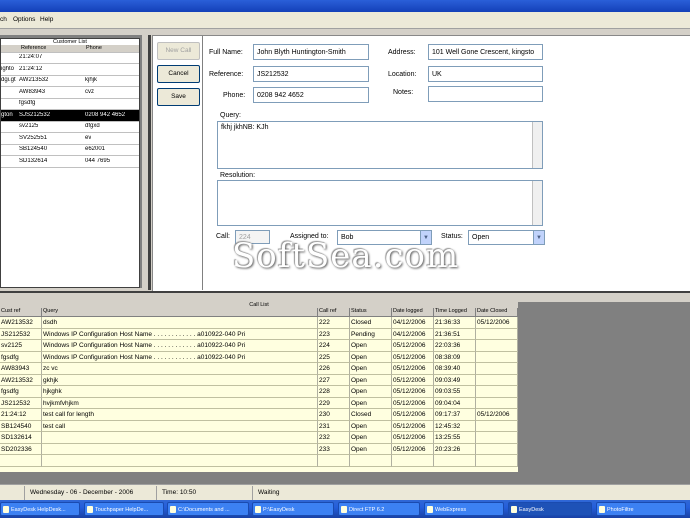 This screenshot has width=690, height=518. What do you see at coordinates (455, 415) in the screenshot?
I see `time-logged-cell: 09:17:37` at bounding box center [455, 415].